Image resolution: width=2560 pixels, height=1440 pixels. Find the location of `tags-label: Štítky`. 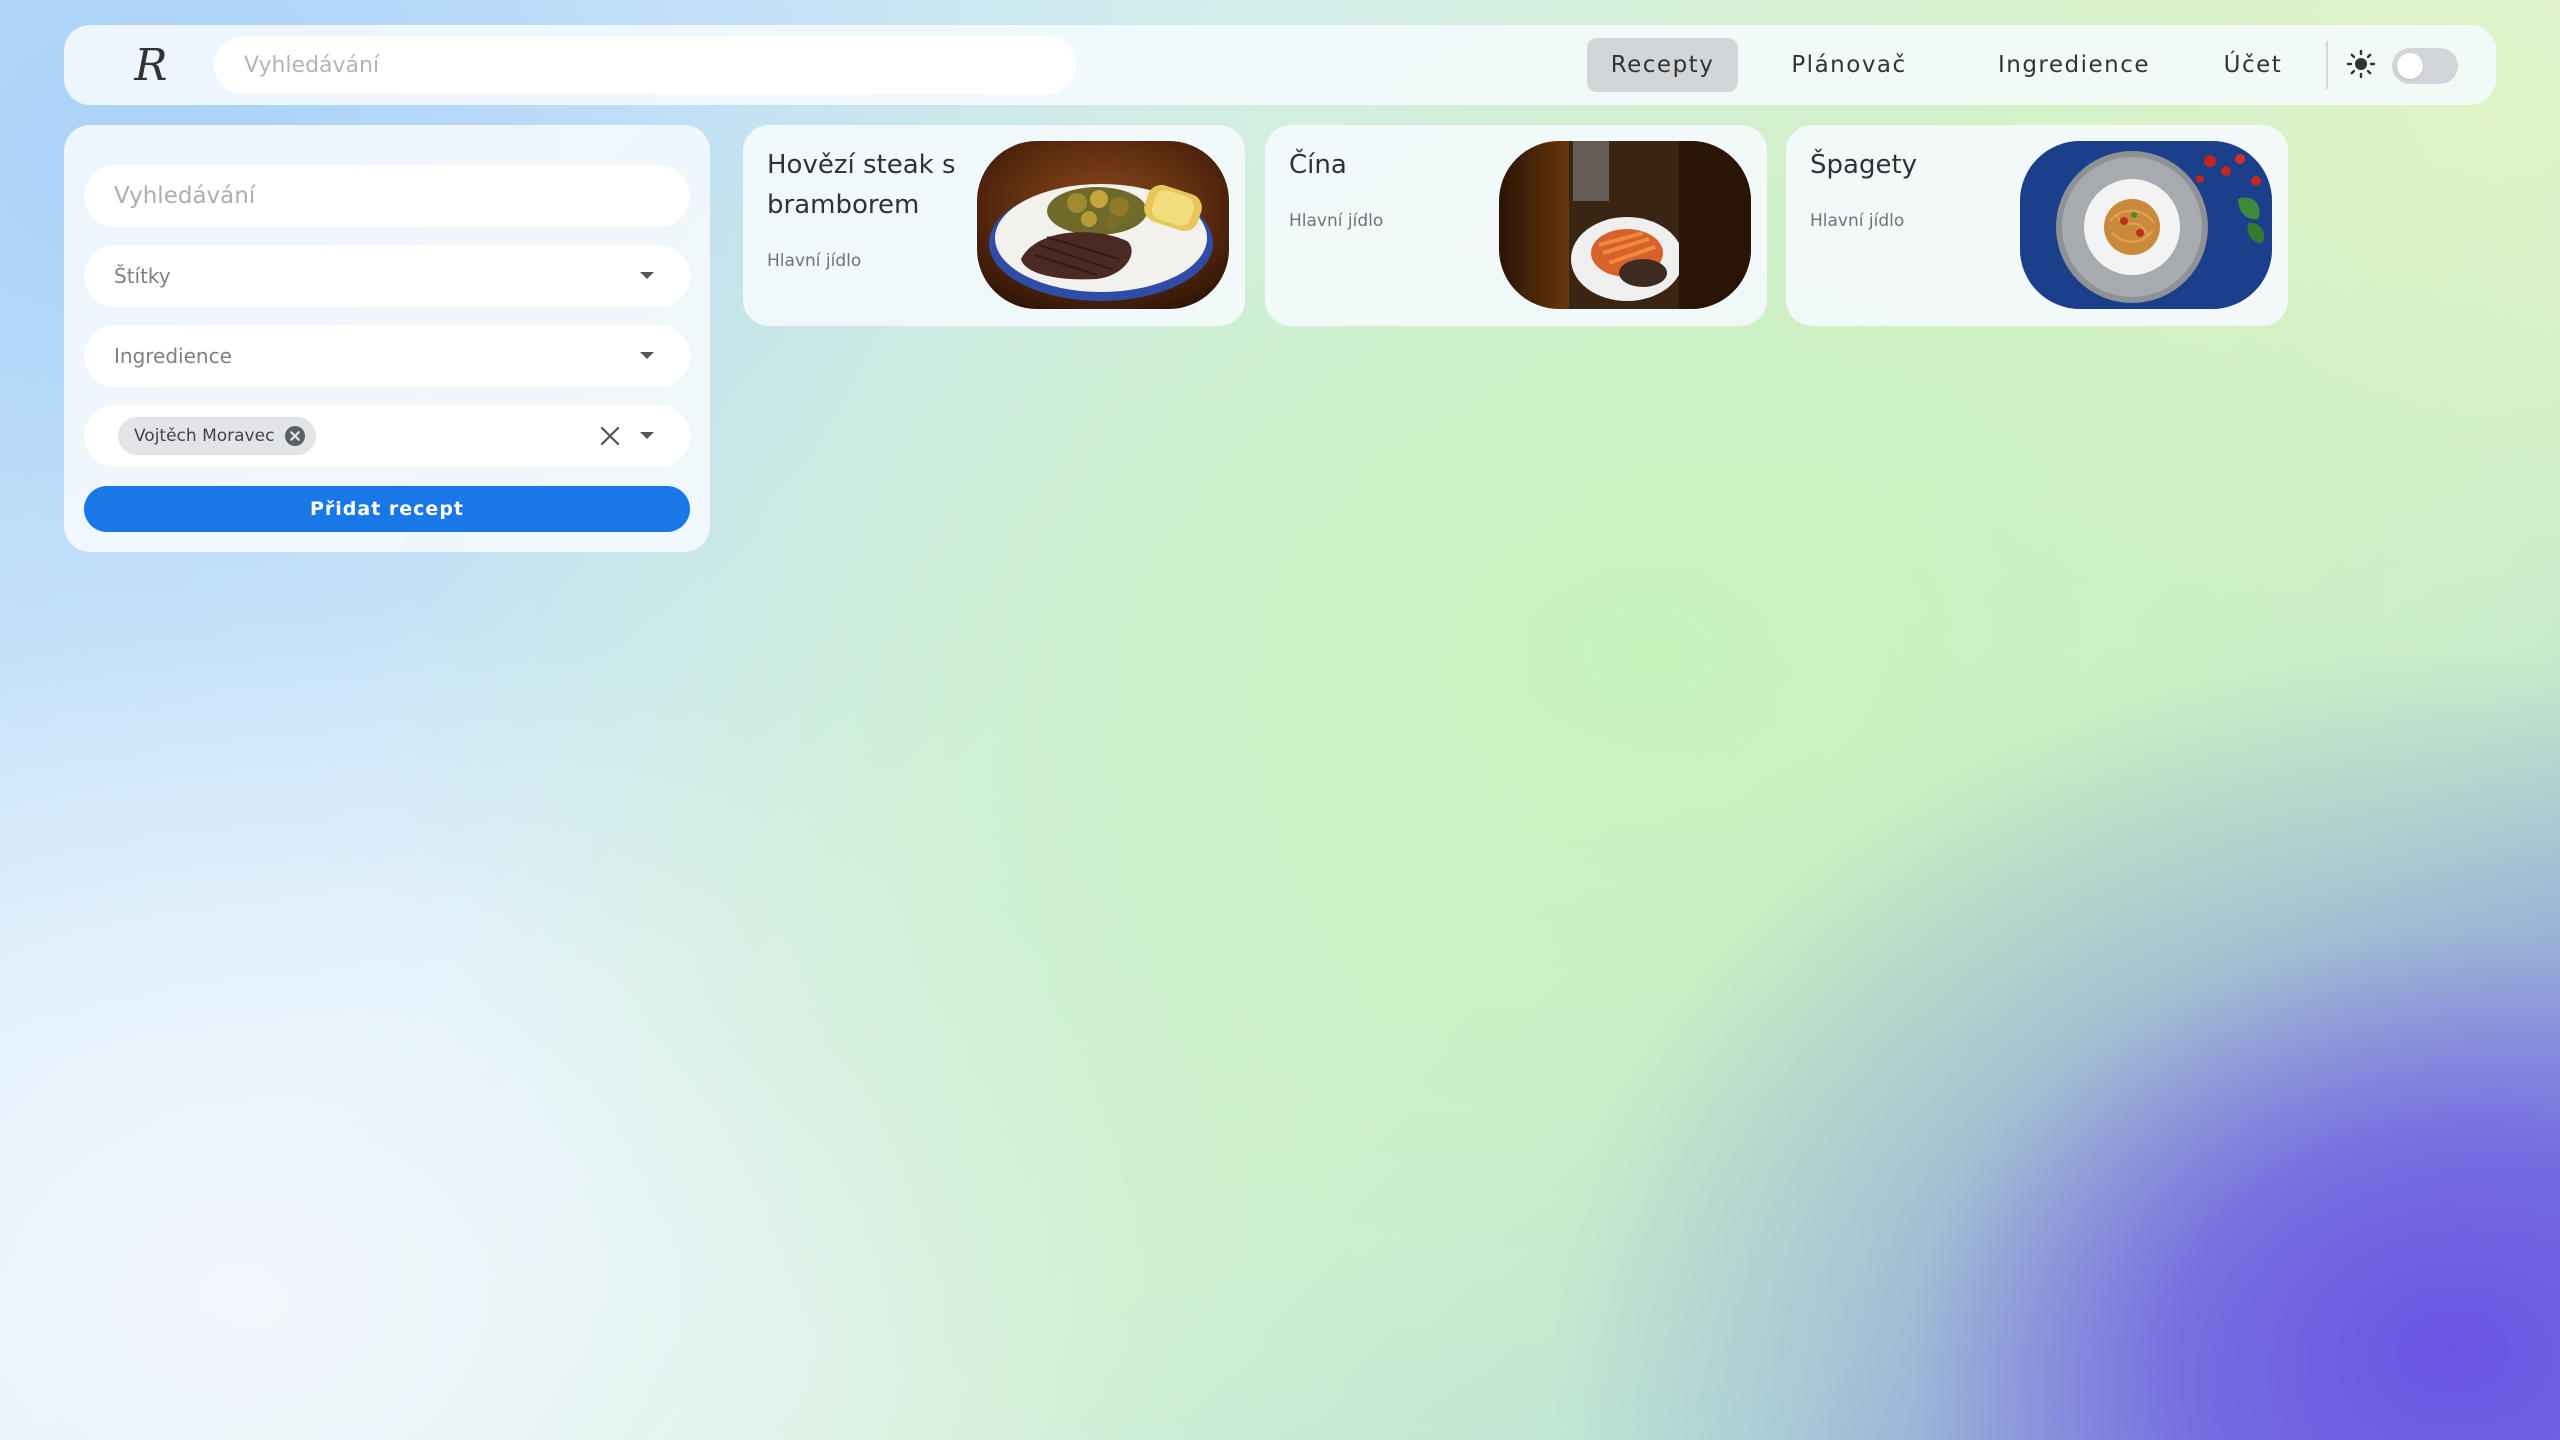

tags-label: Štítky is located at coordinates (142, 276).